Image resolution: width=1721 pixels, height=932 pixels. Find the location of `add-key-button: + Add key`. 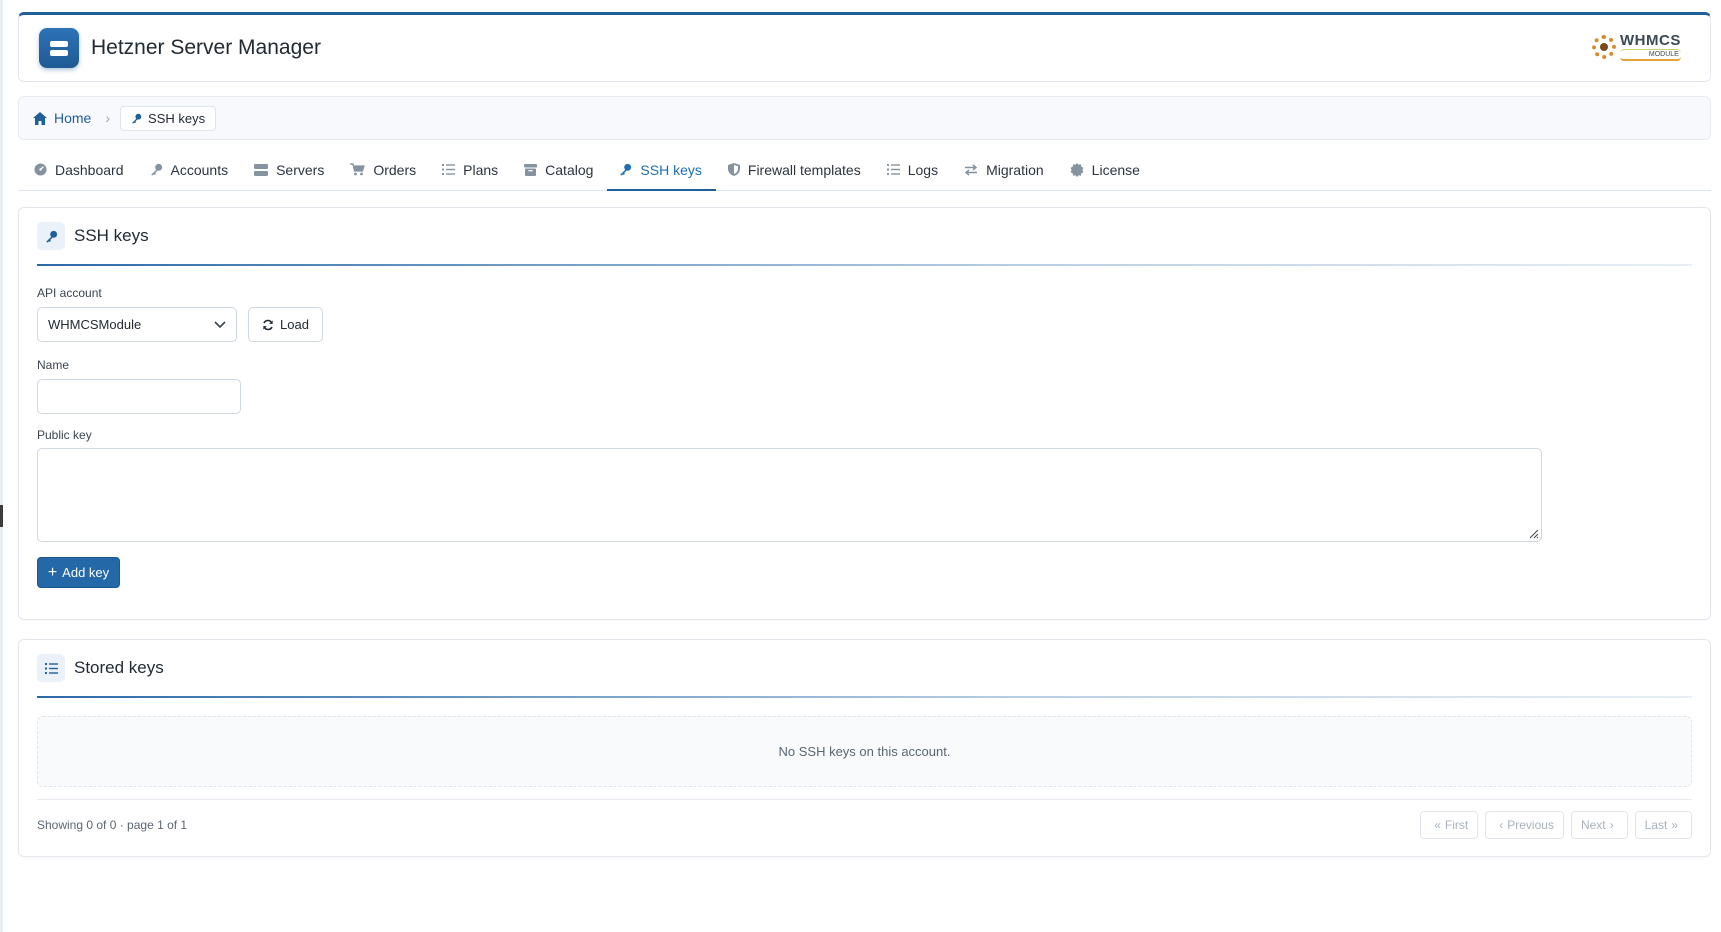

add-key-button: + Add key is located at coordinates (78, 572).